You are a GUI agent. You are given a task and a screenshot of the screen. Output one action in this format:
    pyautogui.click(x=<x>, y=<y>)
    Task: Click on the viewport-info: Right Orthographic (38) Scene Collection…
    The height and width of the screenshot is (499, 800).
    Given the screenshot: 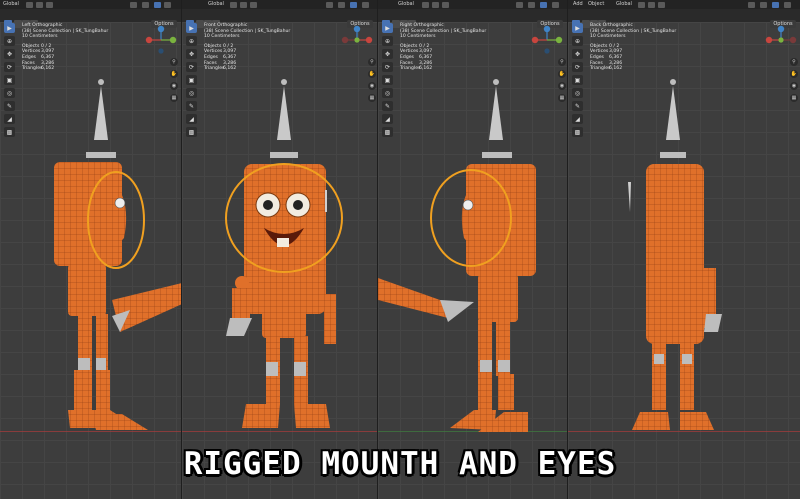 What is the action you would take?
    pyautogui.click(x=443, y=47)
    